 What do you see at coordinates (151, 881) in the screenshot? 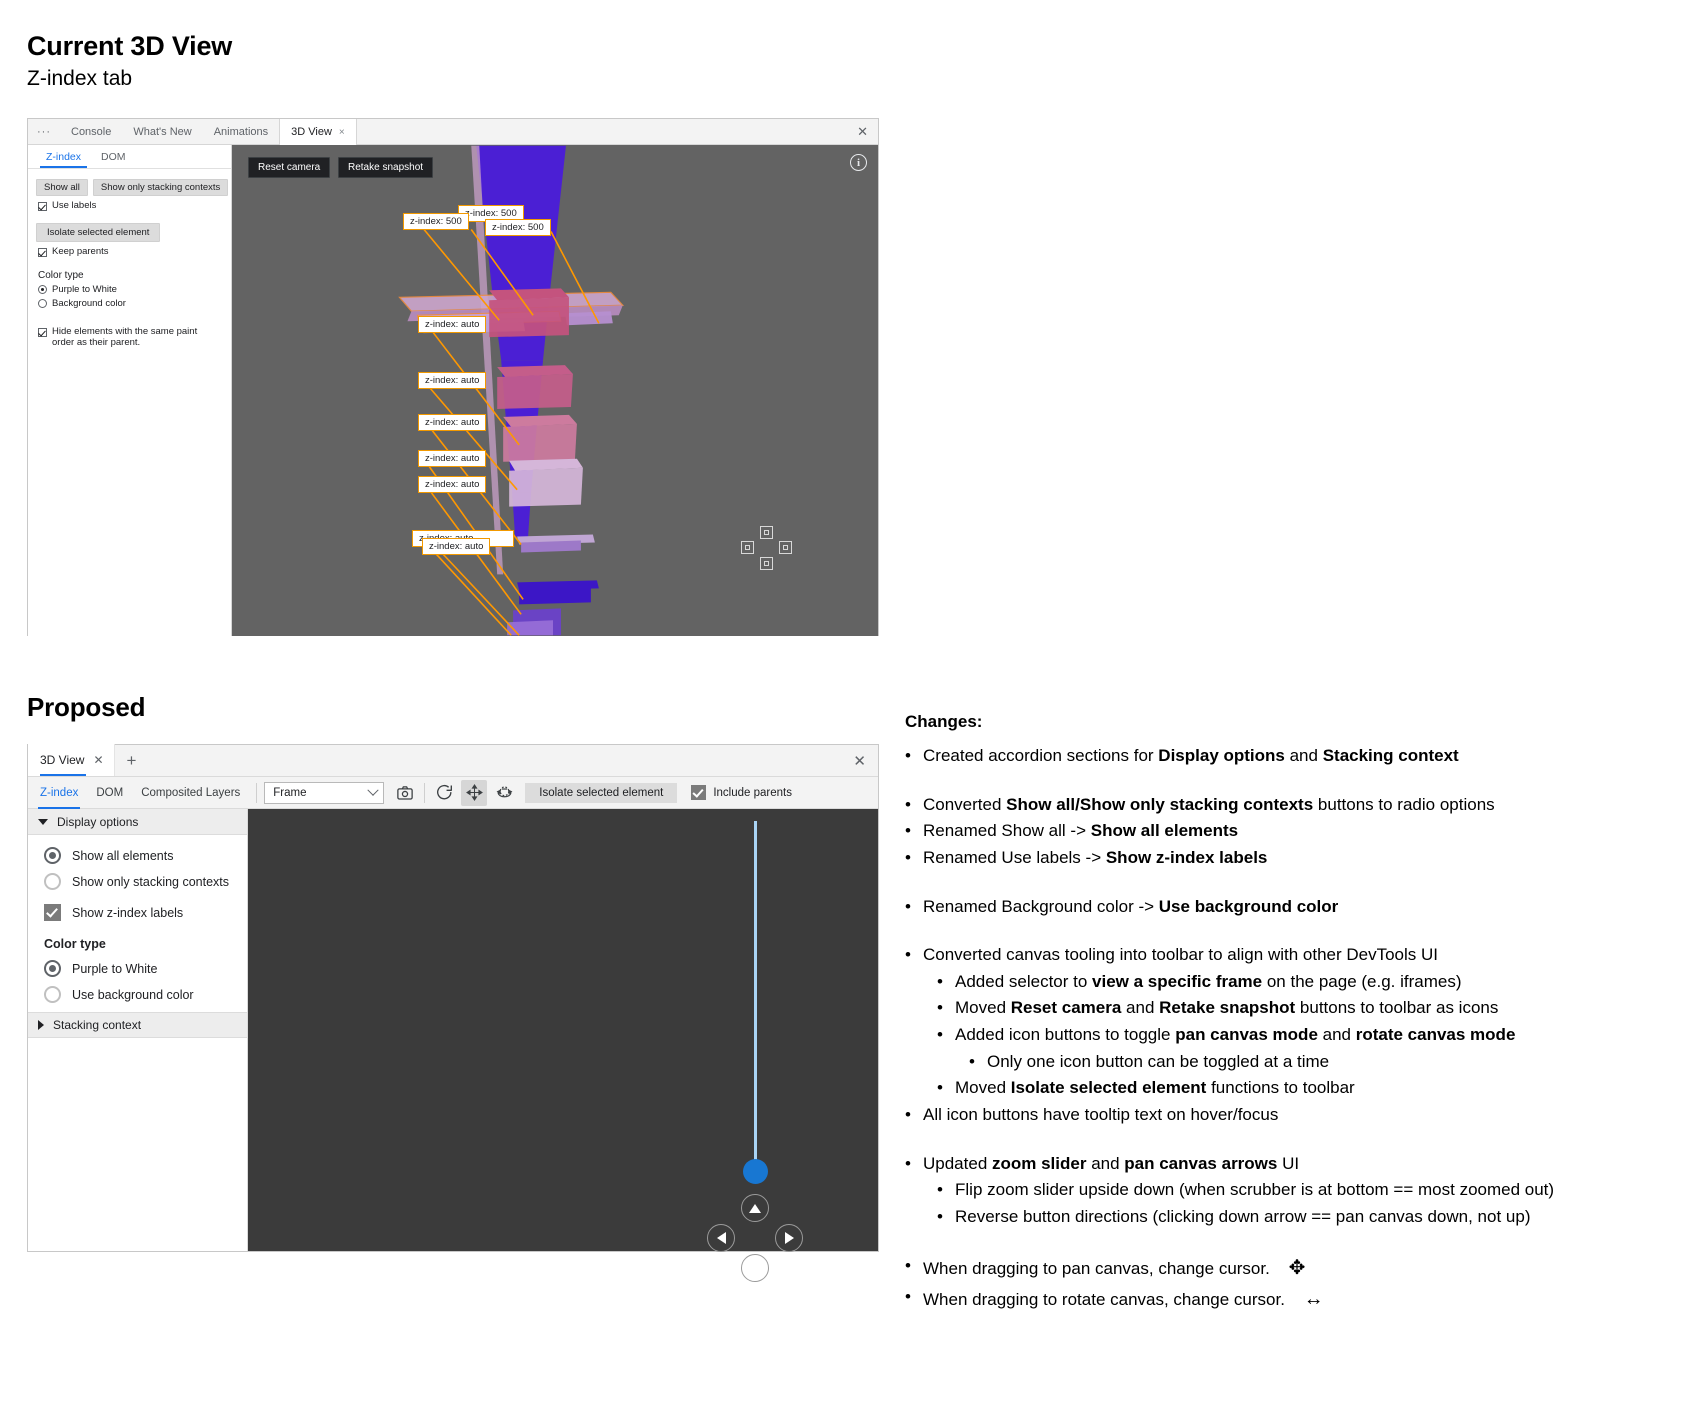
I see `radio-show-only-stacking-contexts-label: Show only stacking contexts` at bounding box center [151, 881].